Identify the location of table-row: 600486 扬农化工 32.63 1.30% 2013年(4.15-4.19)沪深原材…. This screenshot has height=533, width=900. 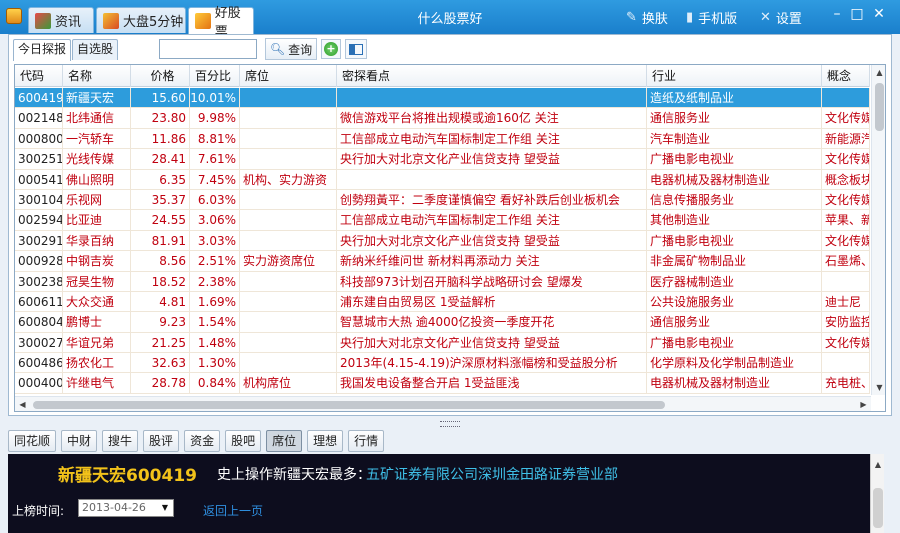
(442, 363).